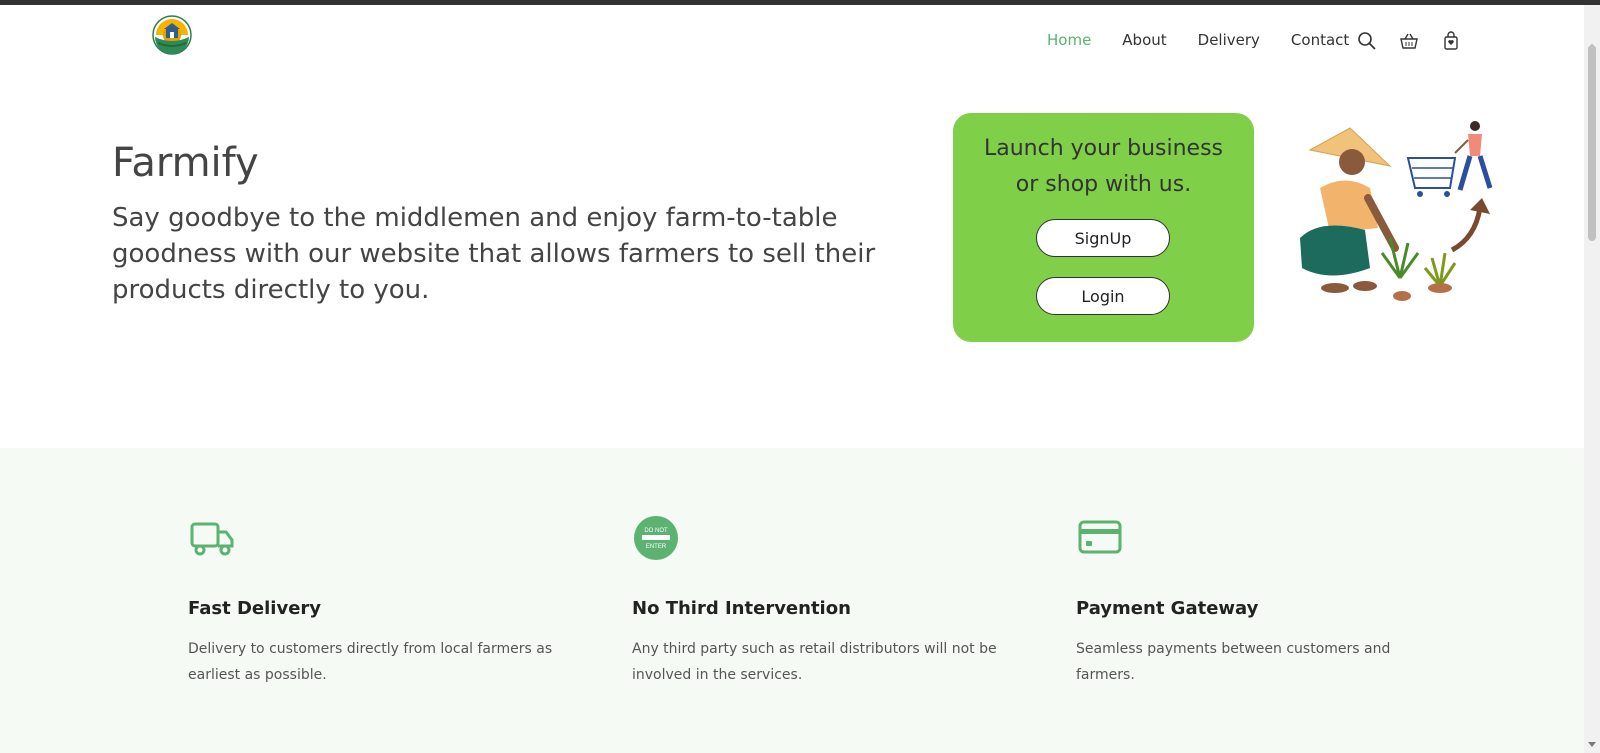 The width and height of the screenshot is (1600, 753). I want to click on credit-card-icon, so click(1100, 537).